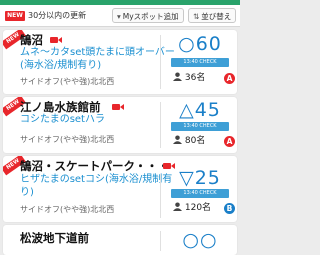 The height and width of the screenshot is (255, 320). What do you see at coordinates (120, 240) in the screenshot?
I see `spot-card: 松波地下道前 ○○` at bounding box center [120, 240].